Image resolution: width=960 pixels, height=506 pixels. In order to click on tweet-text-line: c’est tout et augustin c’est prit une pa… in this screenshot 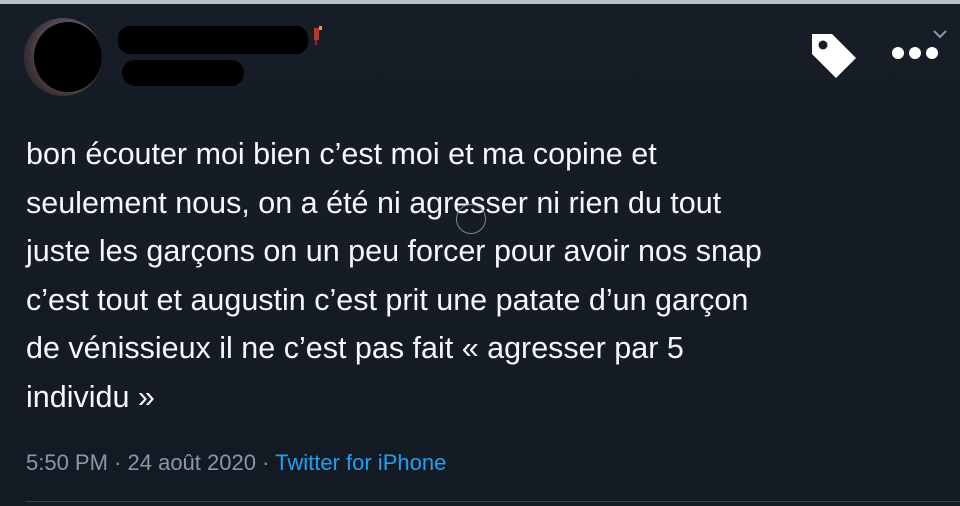, I will do `click(387, 299)`.